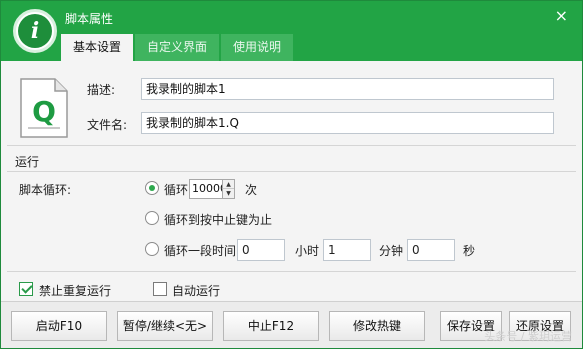 The width and height of the screenshot is (583, 349). Describe the element at coordinates (347, 250) in the screenshot. I see `minutes-input: 1` at that location.